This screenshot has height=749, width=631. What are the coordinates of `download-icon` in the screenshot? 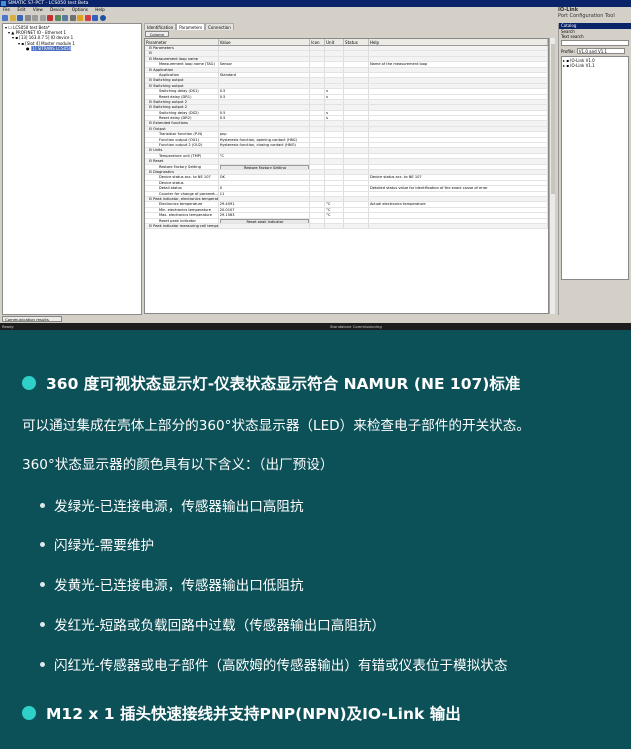 It's located at (57, 17).